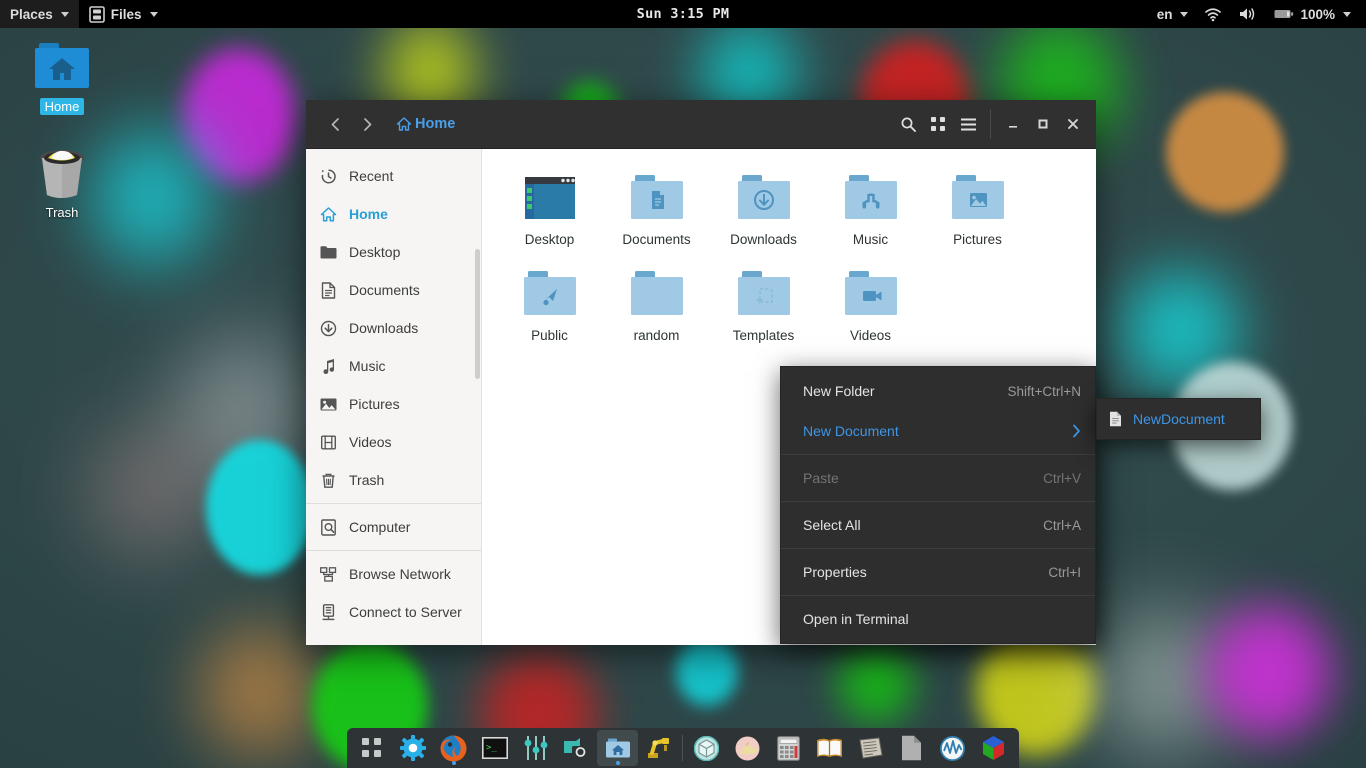 The width and height of the screenshot is (1366, 768). What do you see at coordinates (764, 291) in the screenshot?
I see `folder-templates-icon` at bounding box center [764, 291].